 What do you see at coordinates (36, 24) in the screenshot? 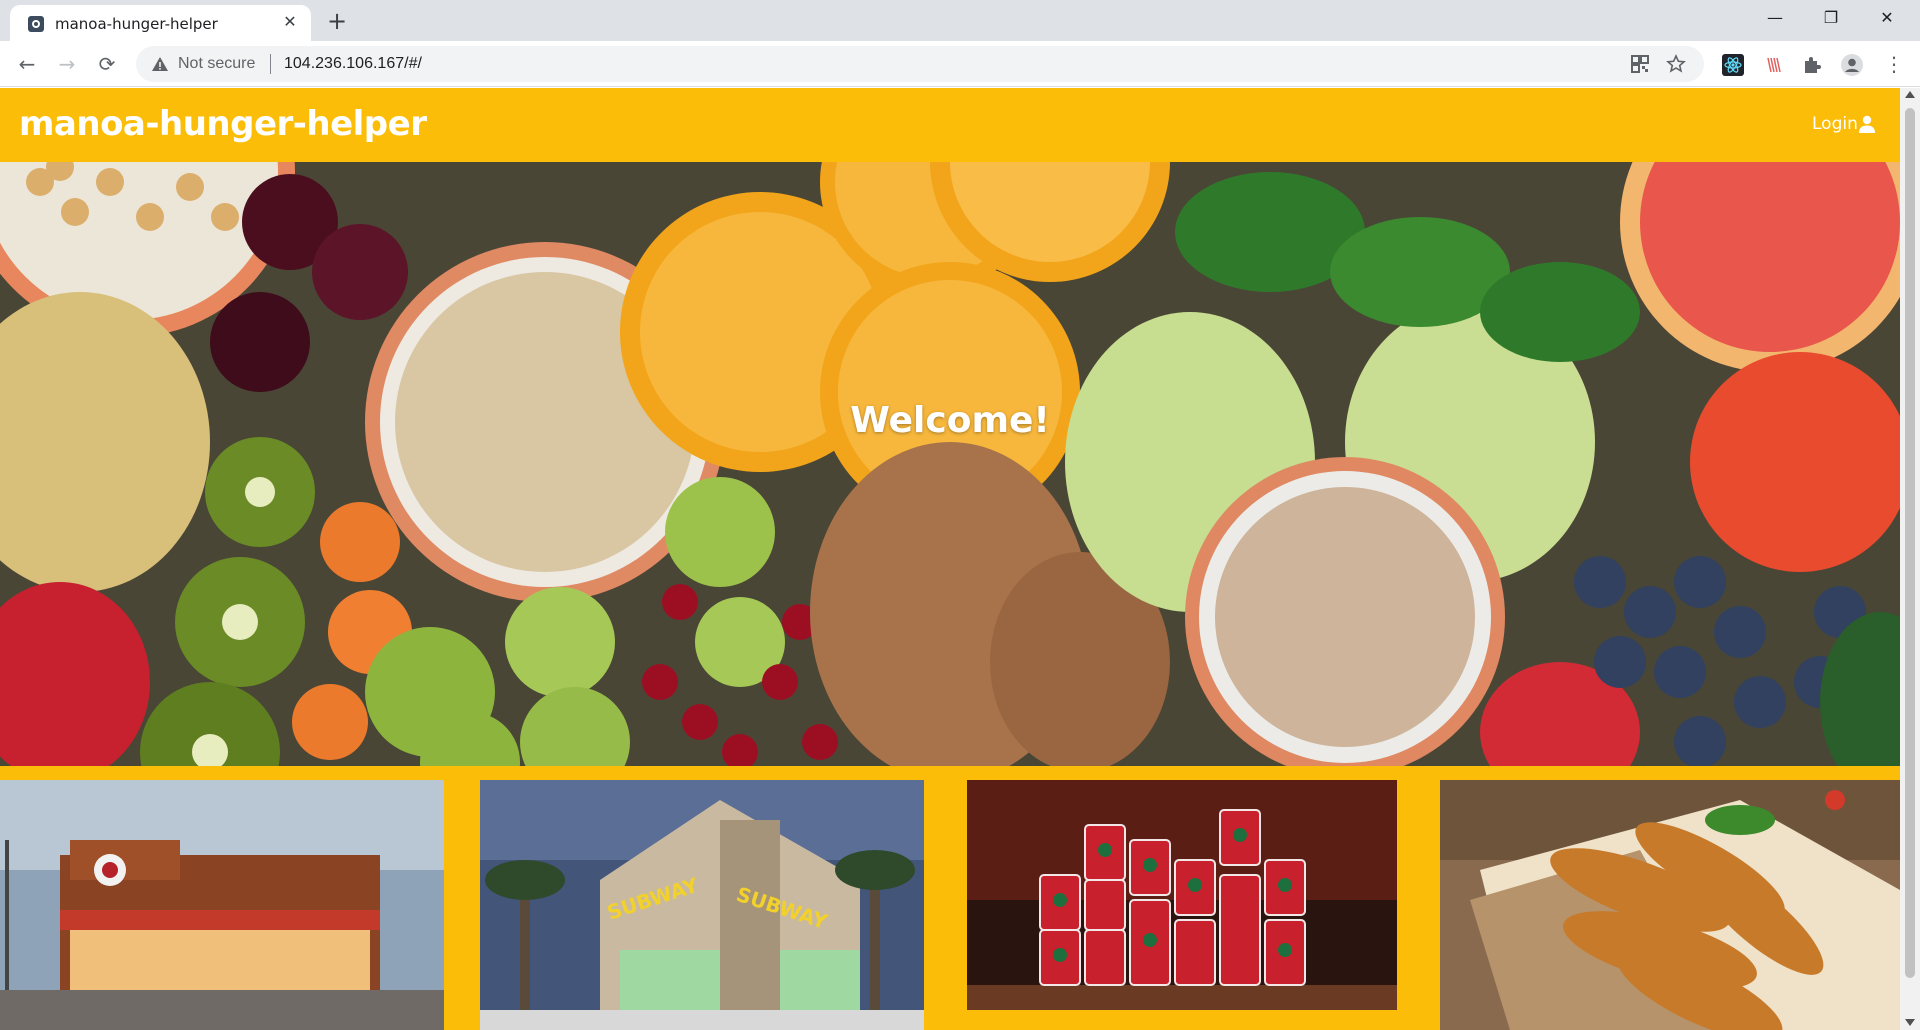
I see `favicon-icon` at bounding box center [36, 24].